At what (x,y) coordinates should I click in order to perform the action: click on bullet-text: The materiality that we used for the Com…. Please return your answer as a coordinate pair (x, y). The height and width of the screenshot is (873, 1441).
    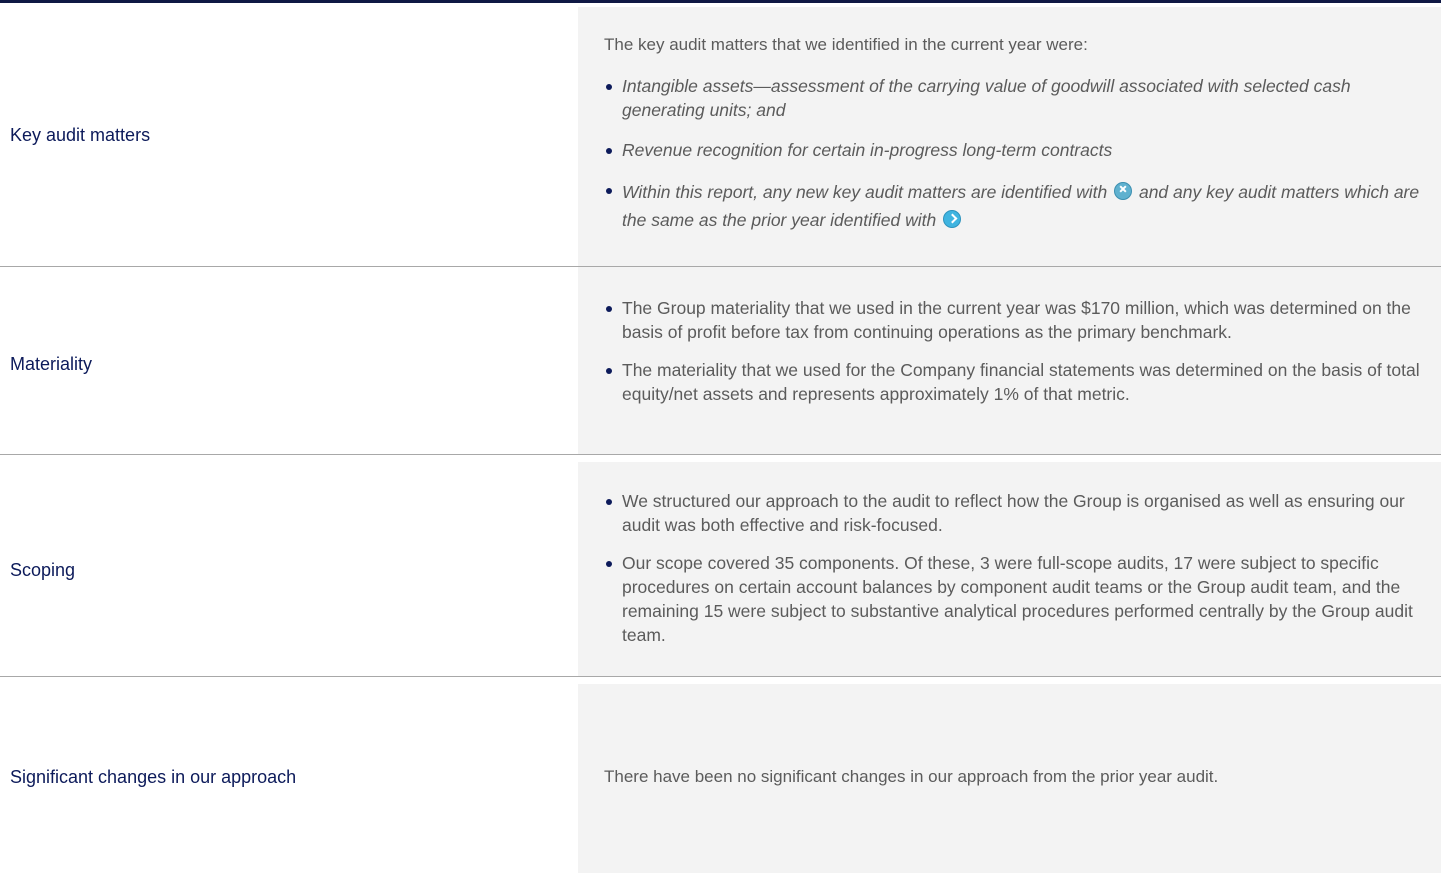
    Looking at the image, I should click on (1021, 382).